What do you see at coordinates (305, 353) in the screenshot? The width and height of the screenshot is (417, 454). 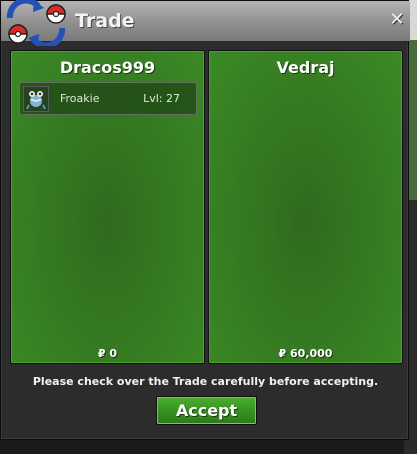 I see `right-money: ₽ 60,000` at bounding box center [305, 353].